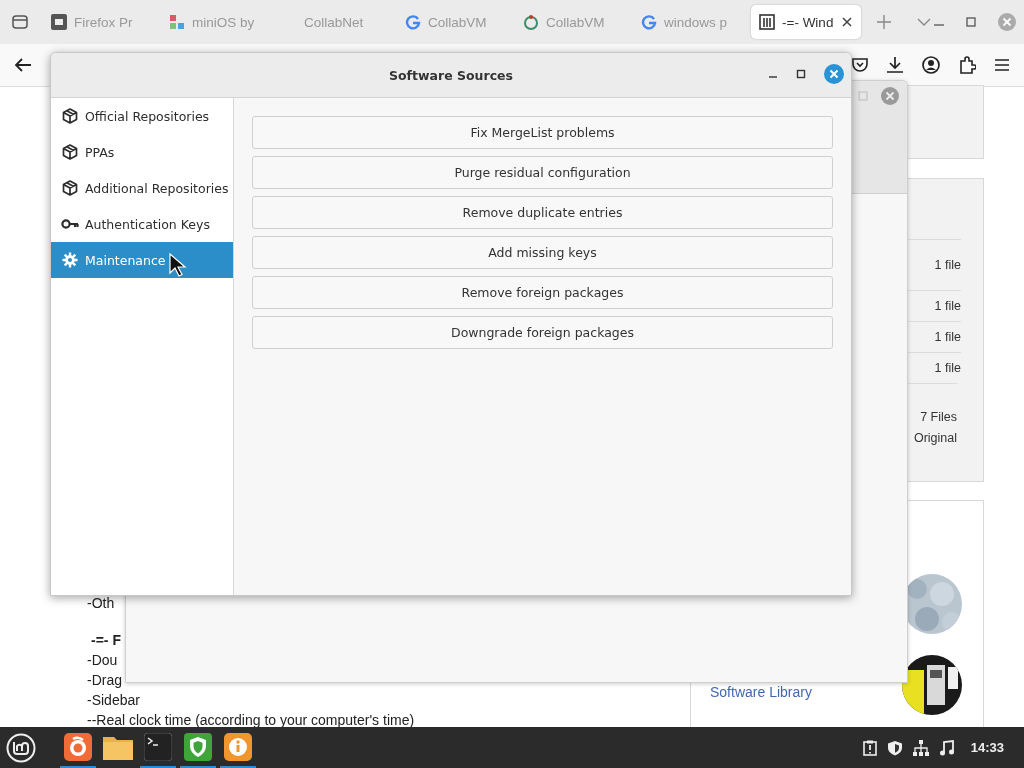  Describe the element at coordinates (142, 224) in the screenshot. I see `sidebar-item: Authentication Keys` at that location.